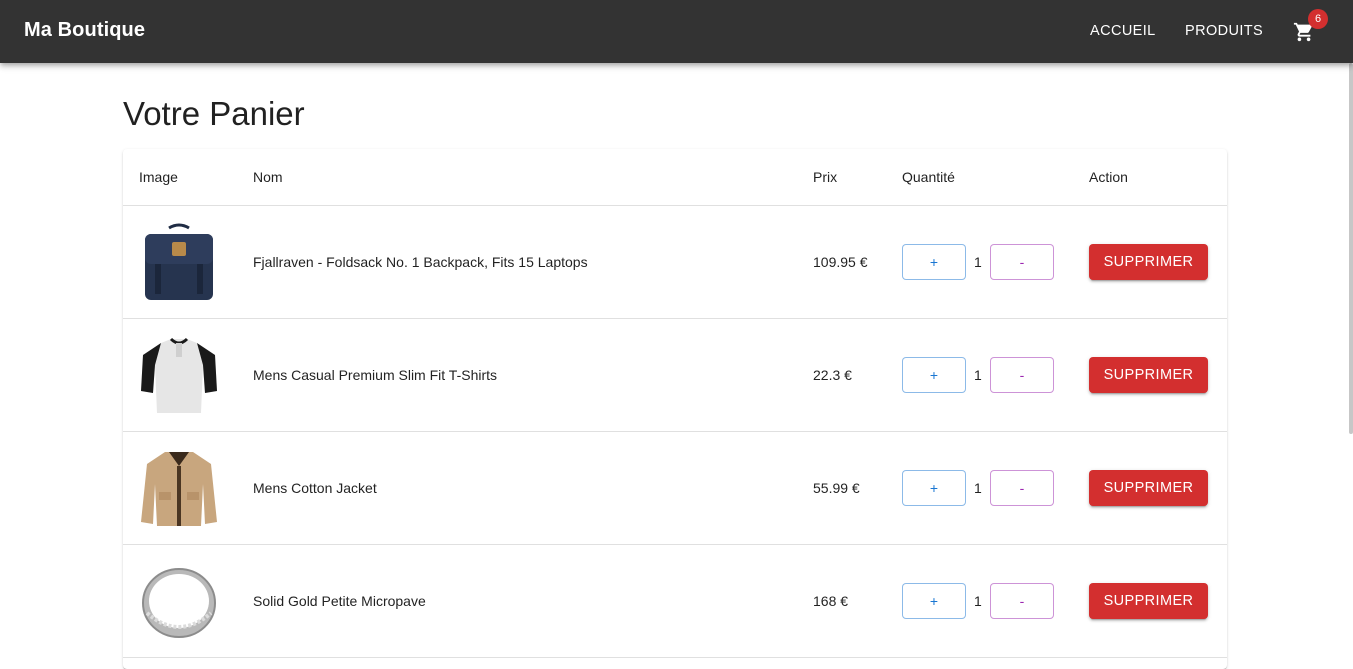 The image size is (1353, 669). What do you see at coordinates (179, 261) in the screenshot?
I see `backpack-image` at bounding box center [179, 261].